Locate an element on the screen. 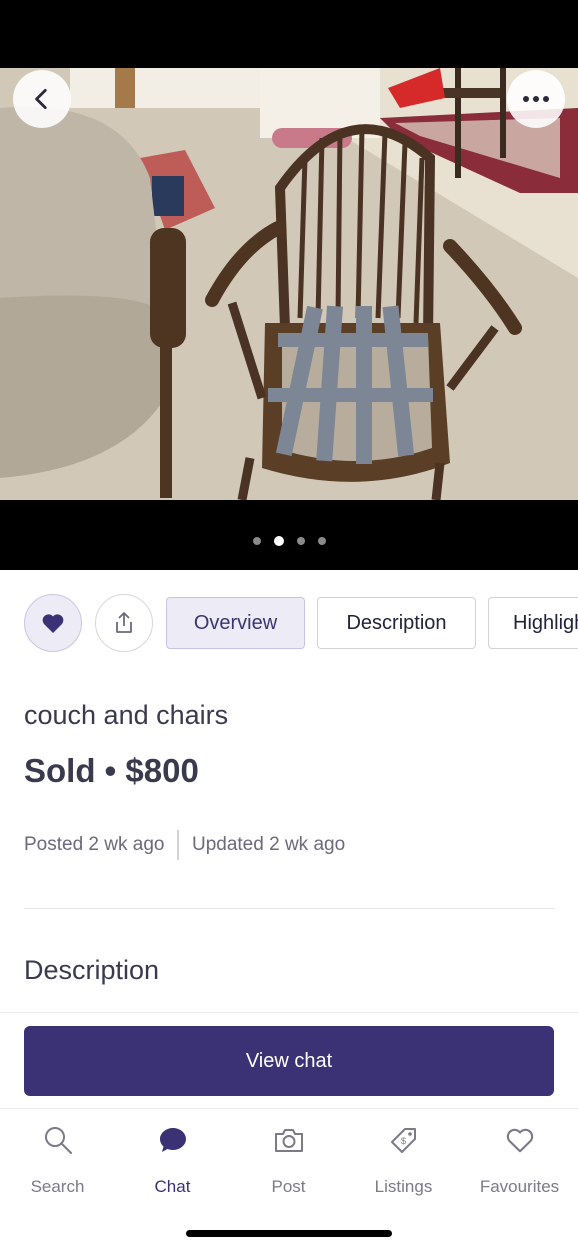  more-horizontal-icon is located at coordinates (536, 99).